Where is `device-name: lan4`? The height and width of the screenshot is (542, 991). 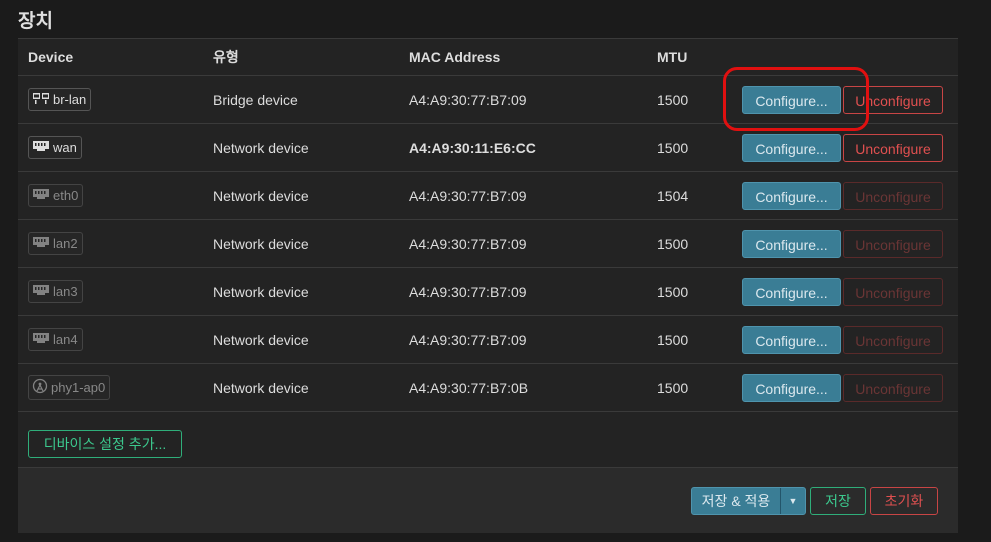
device-name: lan4 is located at coordinates (65, 339).